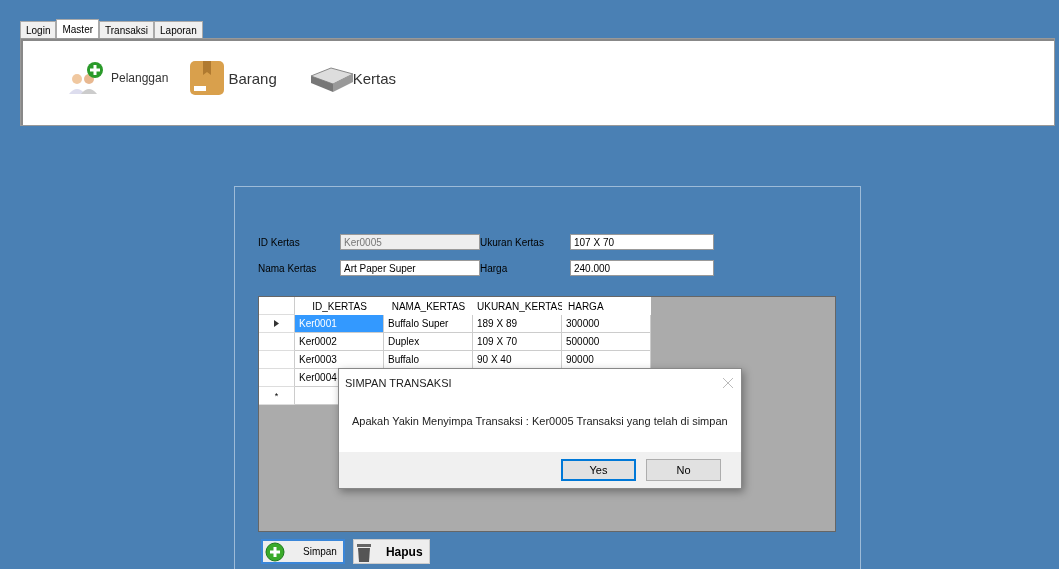  What do you see at coordinates (363, 551) in the screenshot?
I see `trash-icon` at bounding box center [363, 551].